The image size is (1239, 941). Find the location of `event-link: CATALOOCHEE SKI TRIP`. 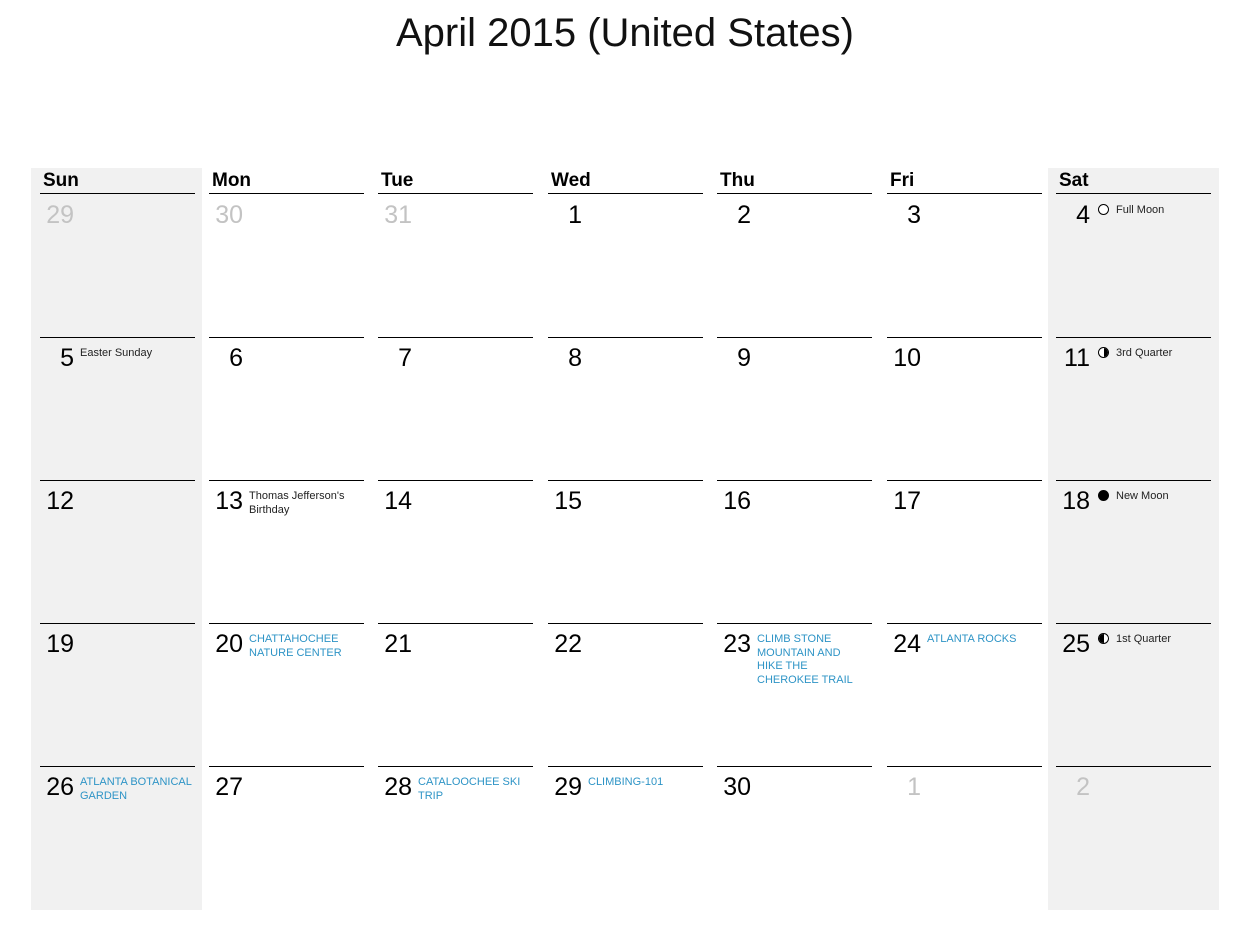

event-link: CATALOOCHEE SKI TRIP is located at coordinates (474, 789).